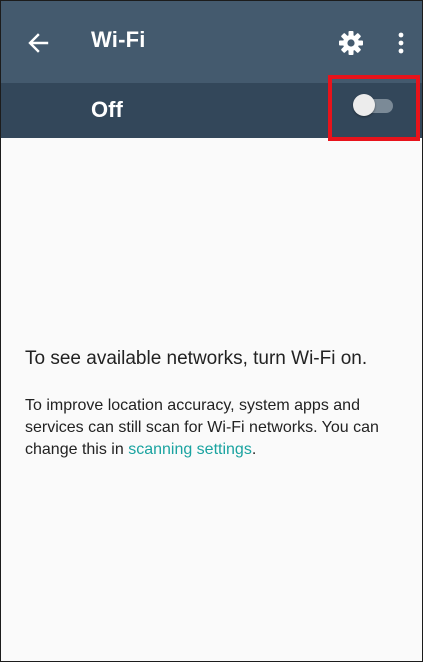 The height and width of the screenshot is (662, 423). What do you see at coordinates (254, 449) in the screenshot?
I see `empty-state-body-end: .` at bounding box center [254, 449].